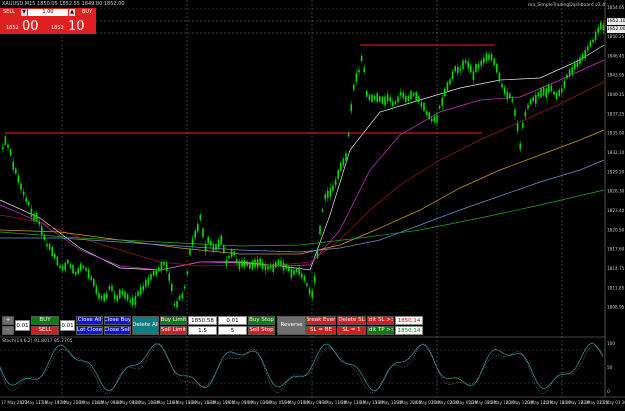  What do you see at coordinates (616, 55) in the screenshot?
I see `price-label: 1846.45` at bounding box center [616, 55].